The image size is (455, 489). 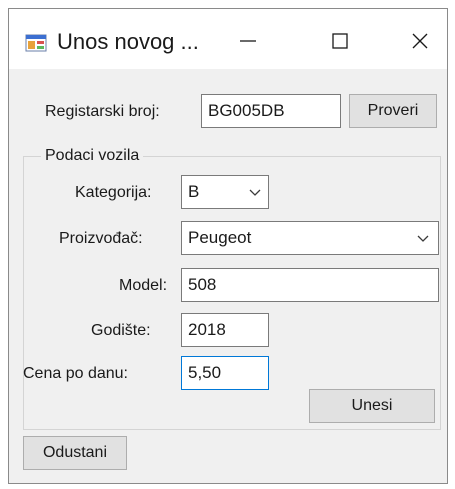 What do you see at coordinates (393, 111) in the screenshot?
I see `check-button: Proveri` at bounding box center [393, 111].